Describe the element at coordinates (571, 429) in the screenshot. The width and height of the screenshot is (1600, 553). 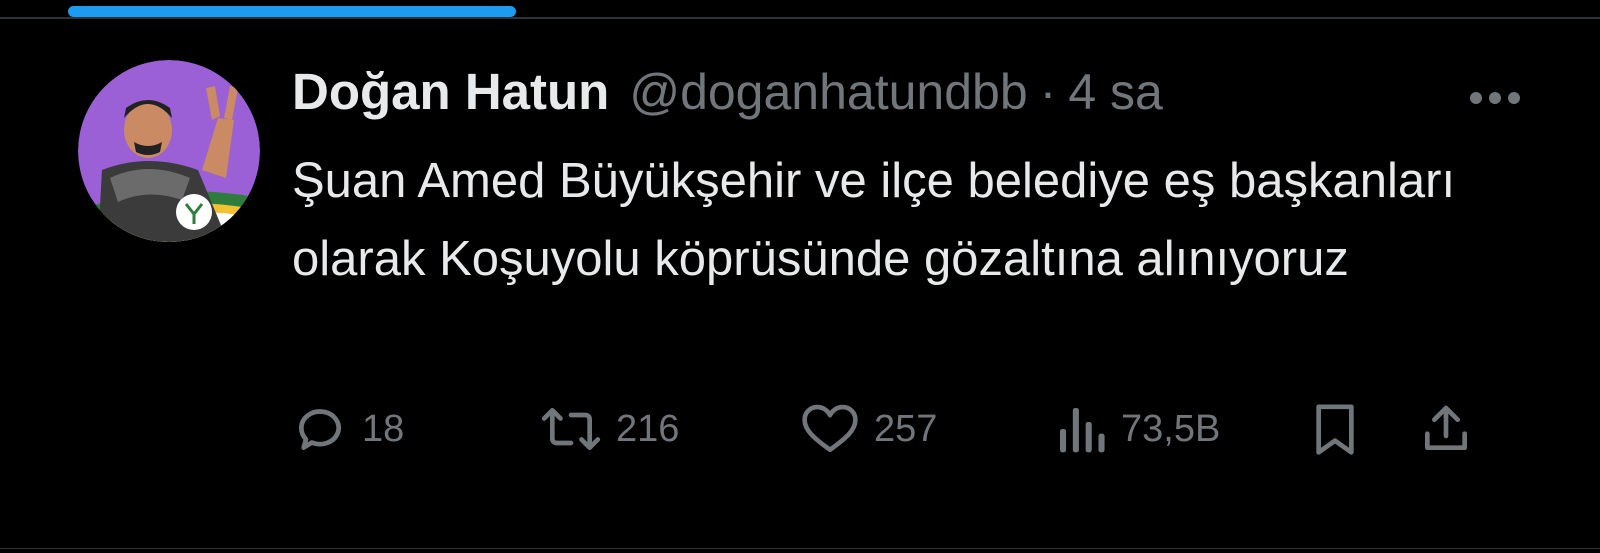
I see `retweet-icon` at that location.